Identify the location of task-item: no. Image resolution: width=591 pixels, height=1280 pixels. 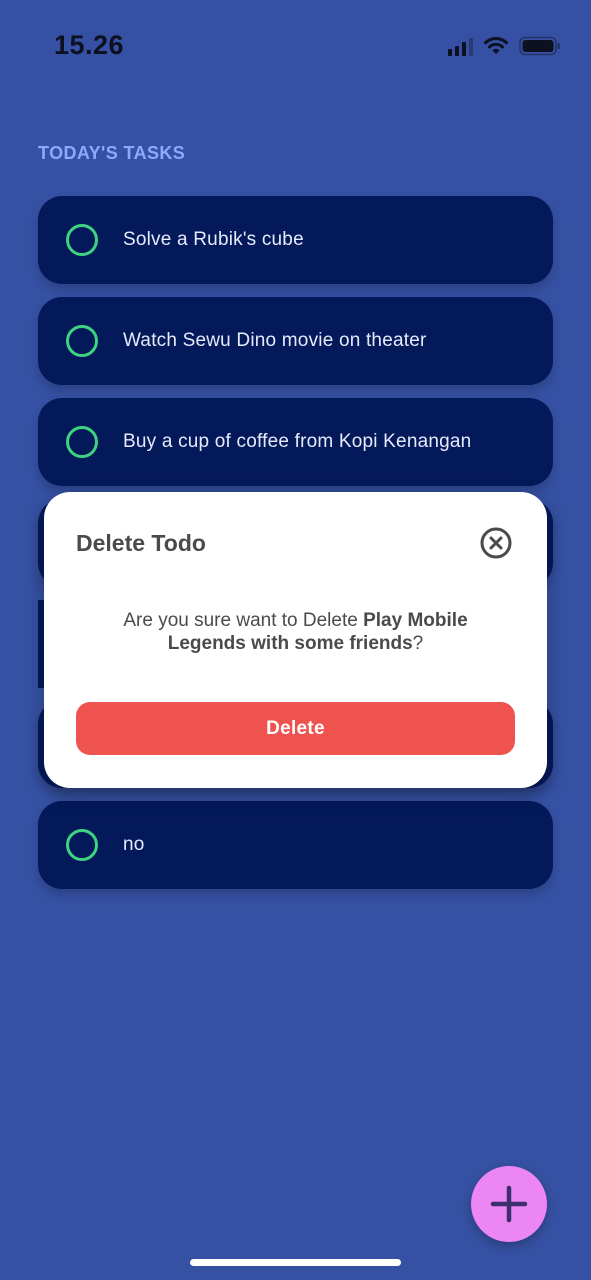
(295, 845).